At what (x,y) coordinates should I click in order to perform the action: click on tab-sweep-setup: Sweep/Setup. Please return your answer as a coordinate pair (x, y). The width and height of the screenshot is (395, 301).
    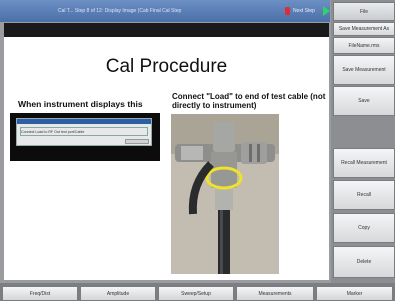
    Looking at the image, I should click on (196, 293).